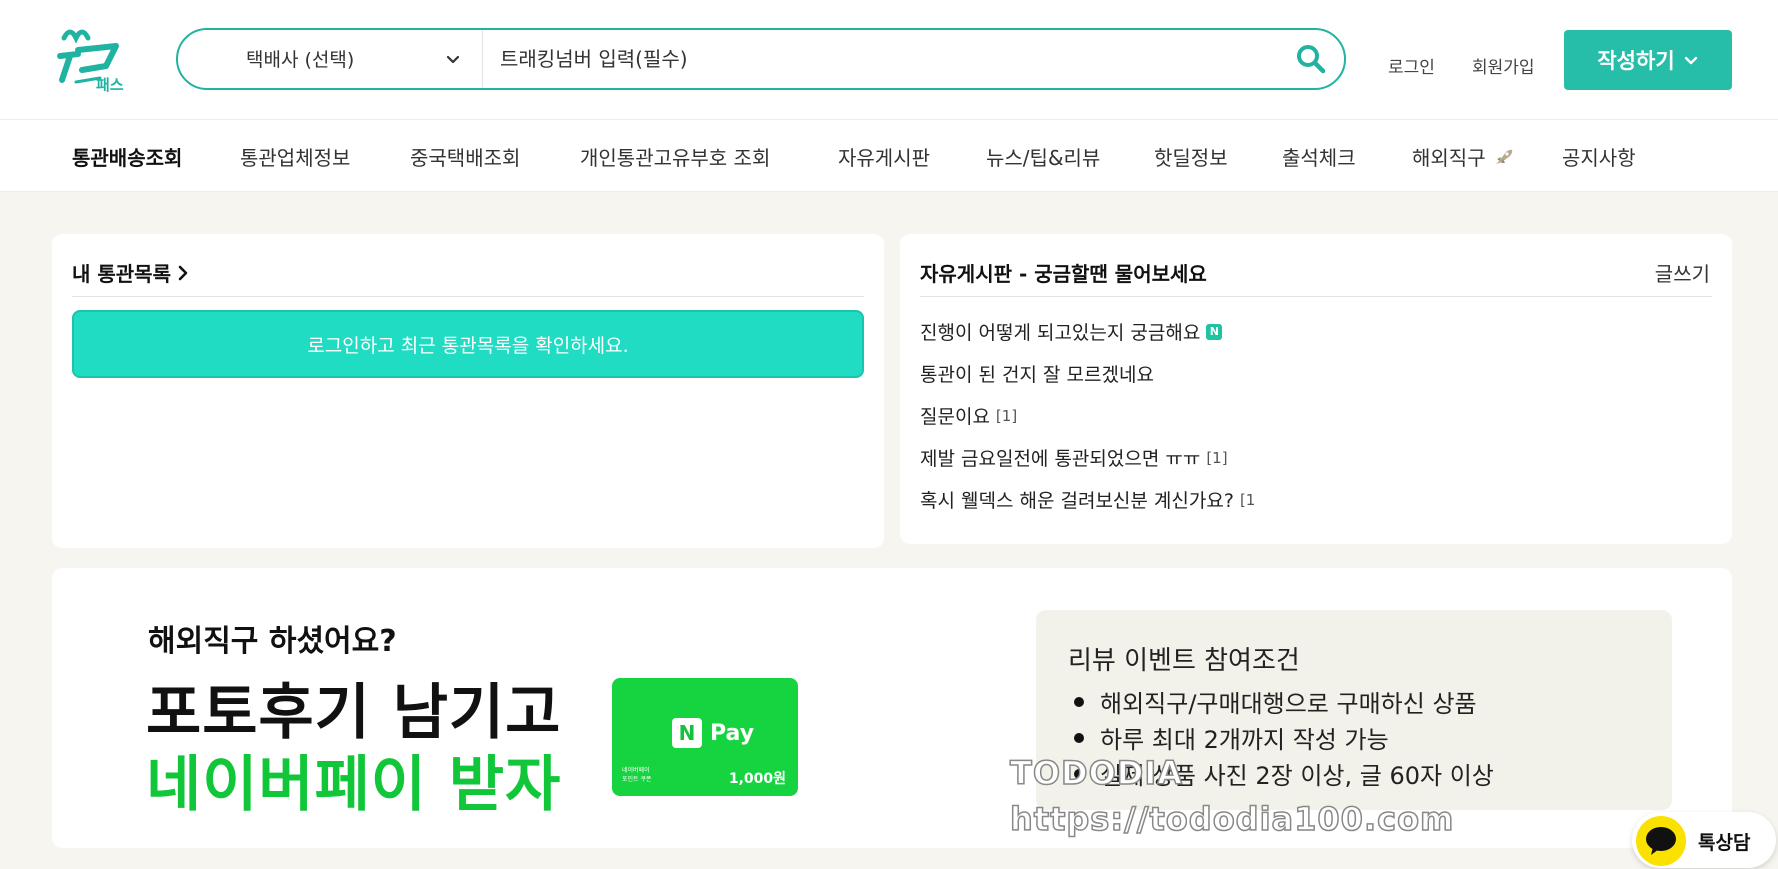  What do you see at coordinates (272, 641) in the screenshot?
I see `banner-question: 해외직구 하셨어요?` at bounding box center [272, 641].